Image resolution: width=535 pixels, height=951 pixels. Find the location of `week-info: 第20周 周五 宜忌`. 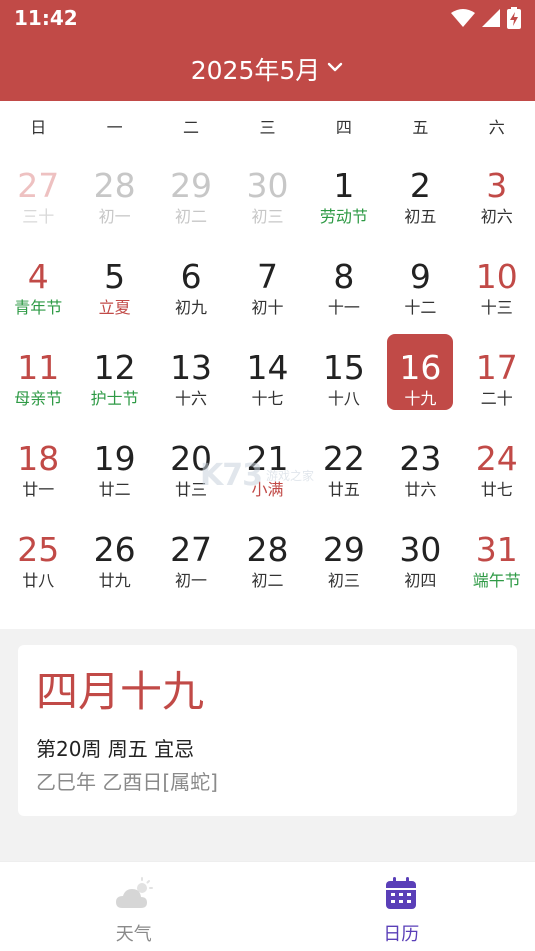

week-info: 第20周 周五 宜忌 is located at coordinates (115, 749).